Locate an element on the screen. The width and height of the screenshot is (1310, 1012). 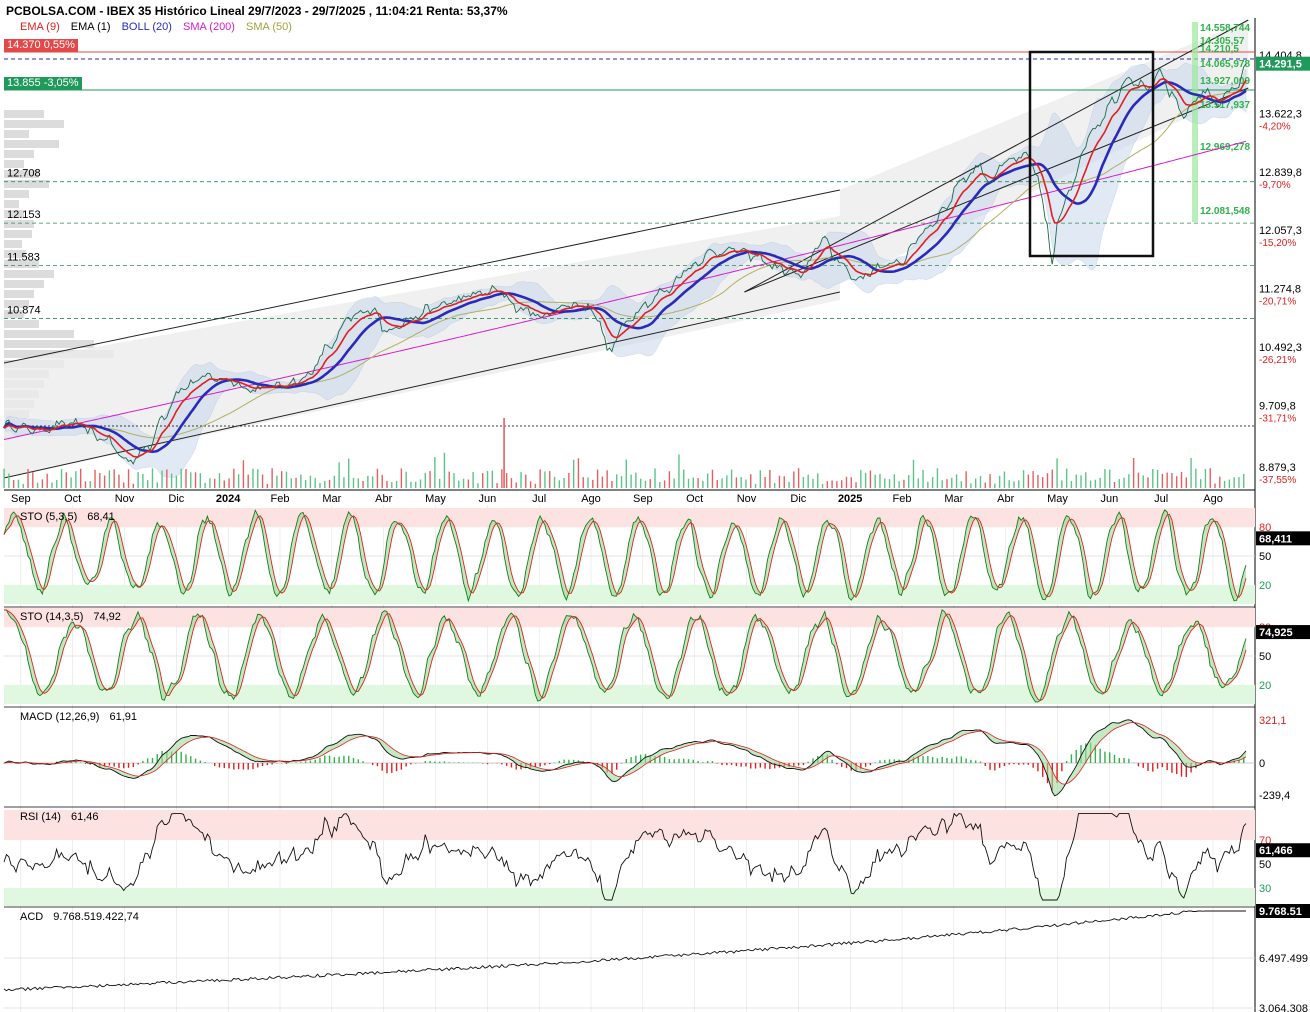
macd-axis-tick: 0 is located at coordinates (1262, 764).